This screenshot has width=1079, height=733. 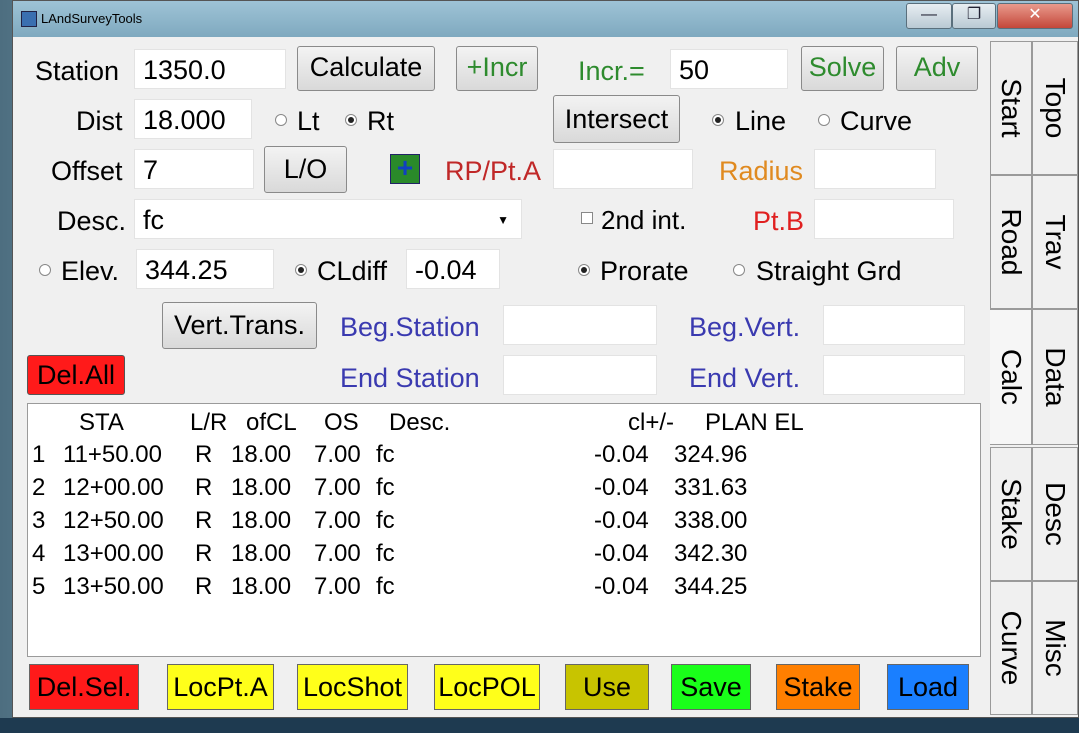 What do you see at coordinates (45, 270) in the screenshot?
I see `elev-radio` at bounding box center [45, 270].